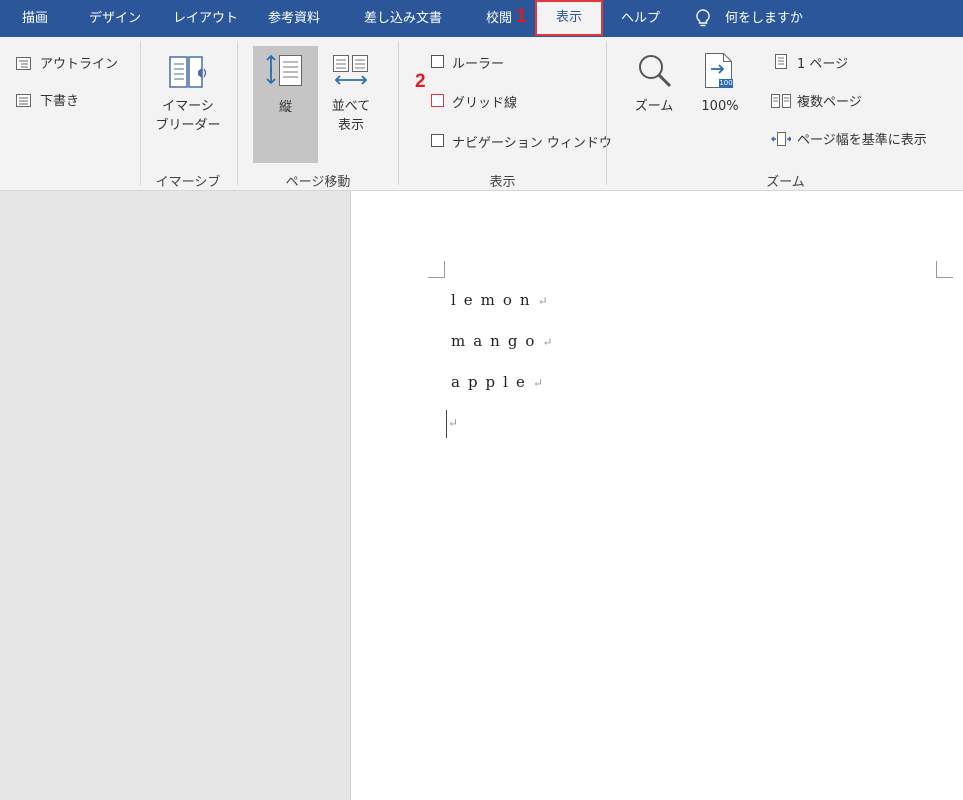 This screenshot has width=963, height=800. I want to click on multiple-pages-icon, so click(781, 102).